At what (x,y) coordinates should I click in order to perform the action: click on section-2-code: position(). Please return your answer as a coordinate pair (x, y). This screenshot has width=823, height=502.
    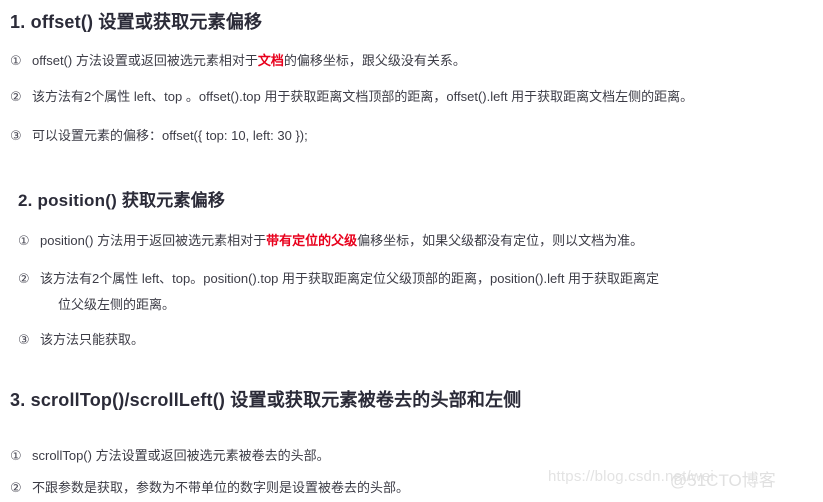
    Looking at the image, I should click on (79, 200).